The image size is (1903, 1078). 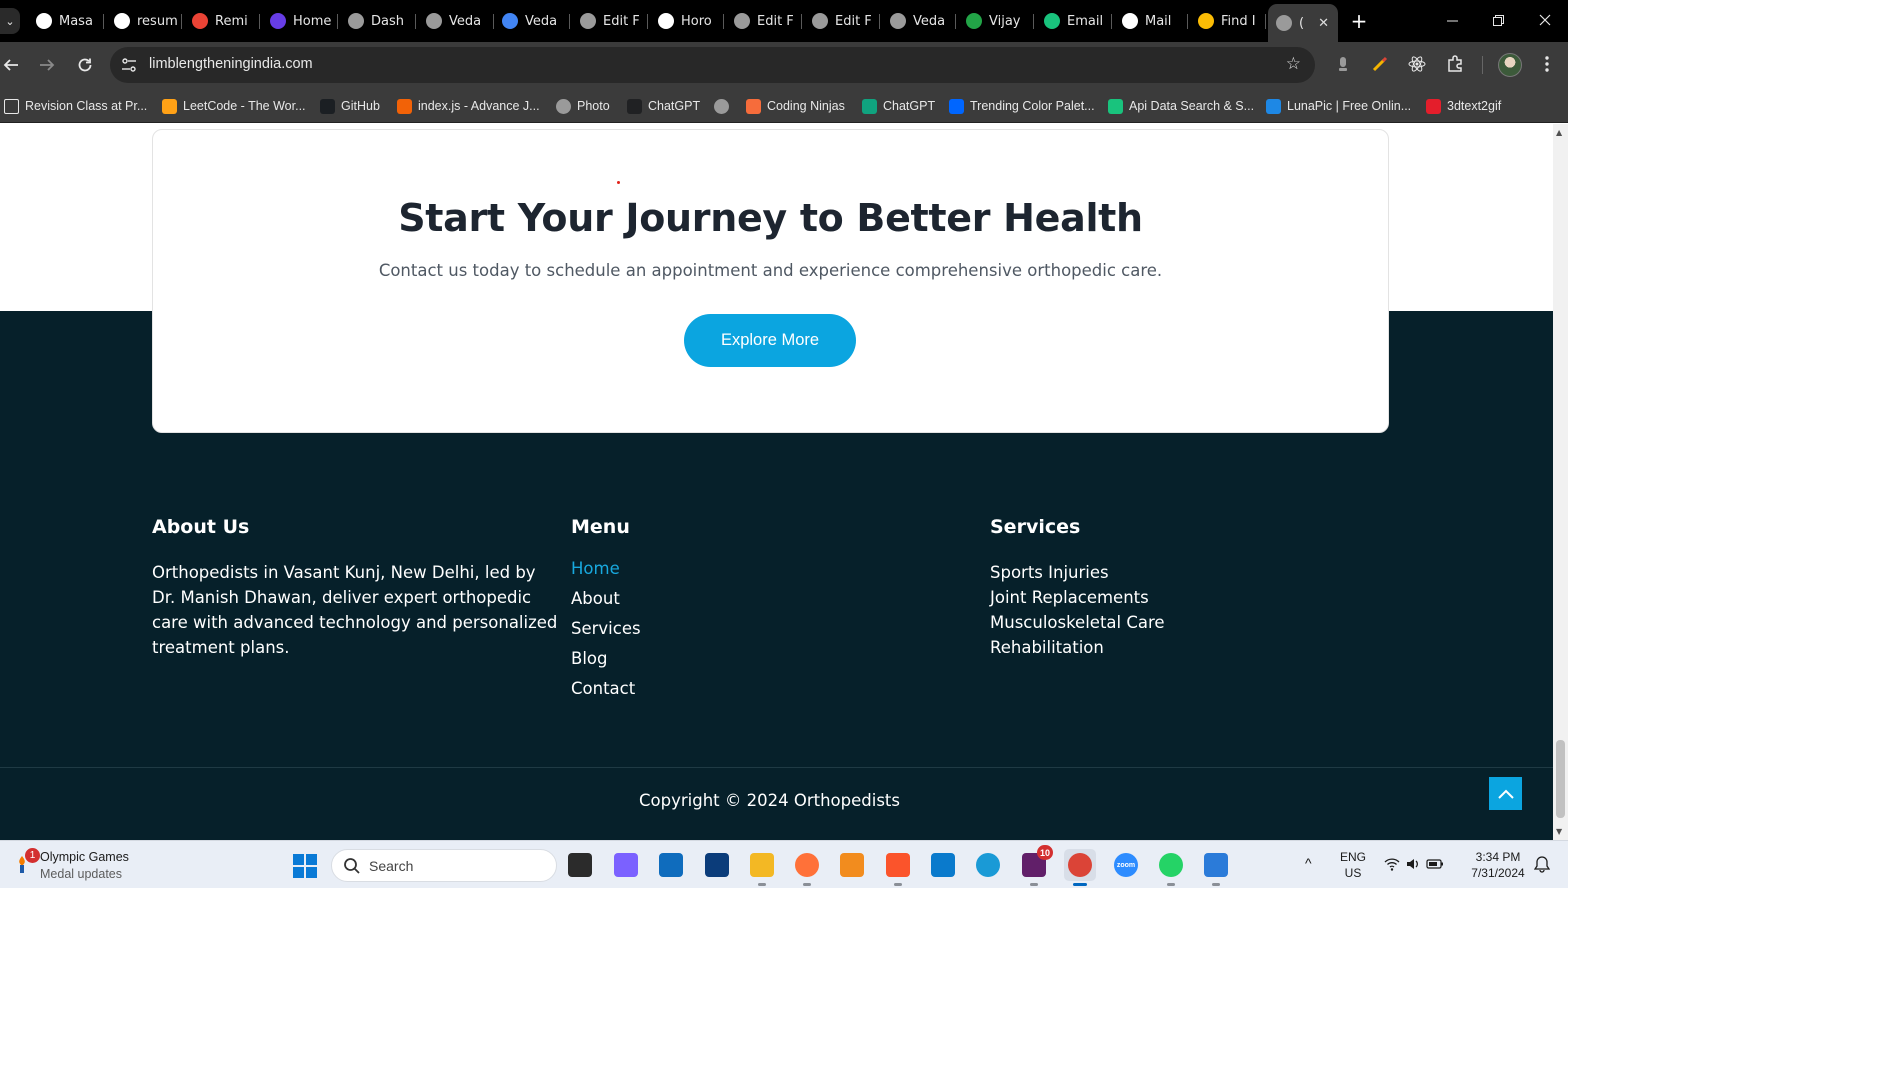 What do you see at coordinates (606, 569) in the screenshot?
I see `footer-menu-item-home: Home` at bounding box center [606, 569].